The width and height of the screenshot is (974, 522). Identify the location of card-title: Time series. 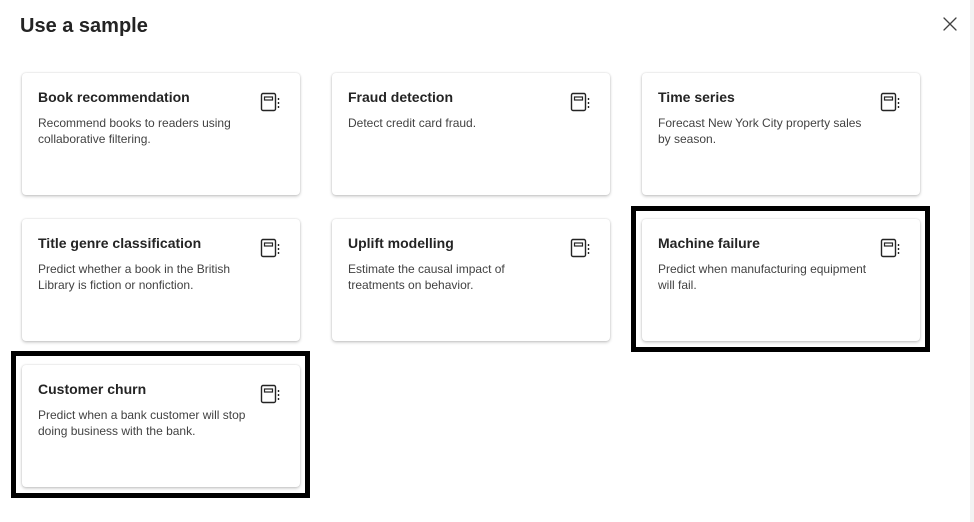
(696, 97).